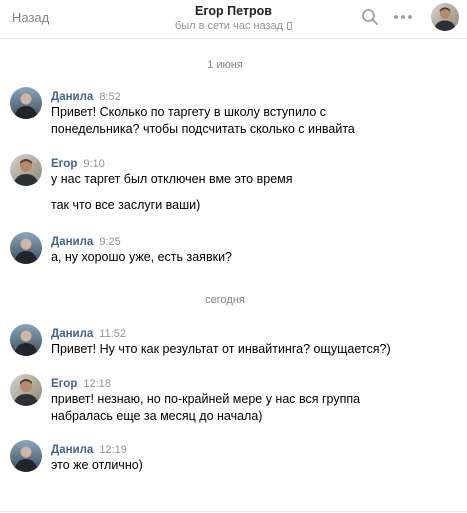 Image resolution: width=467 pixels, height=513 pixels. I want to click on message-meta: Данила 12:19, so click(89, 448).